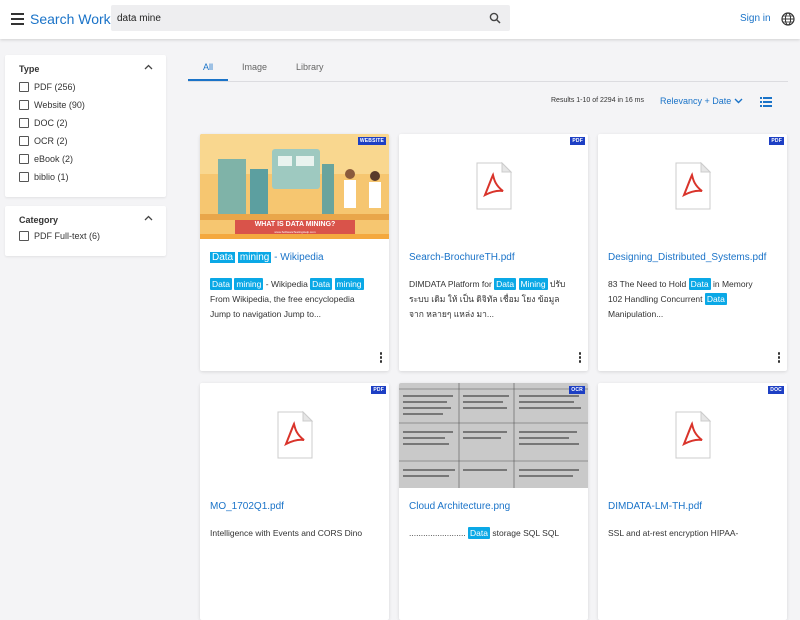  Describe the element at coordinates (39, 220) in the screenshot. I see `facet-title: Category` at that location.